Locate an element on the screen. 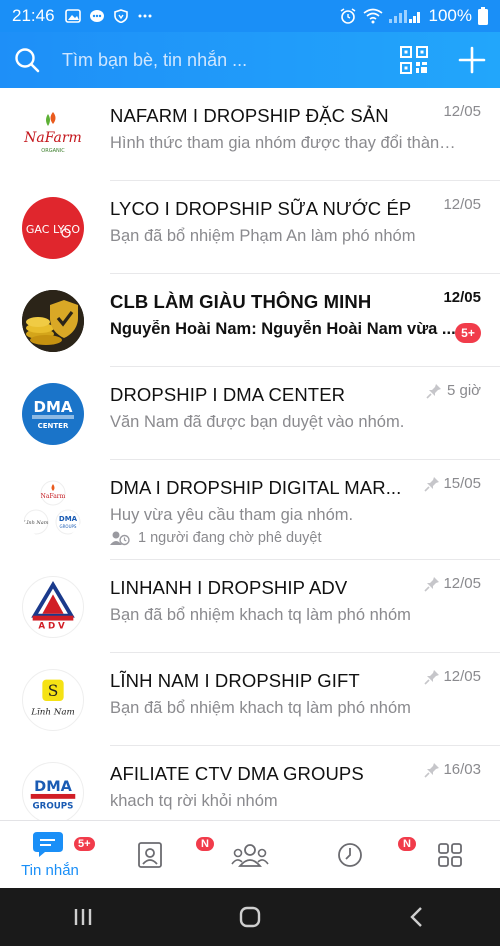  gallery-icon is located at coordinates (72, 16).